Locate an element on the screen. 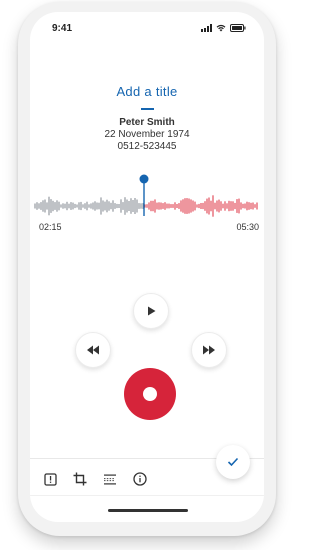 Image resolution: width=320 pixels, height=550 pixels. contact-date: 22 November 1974 is located at coordinates (147, 134).